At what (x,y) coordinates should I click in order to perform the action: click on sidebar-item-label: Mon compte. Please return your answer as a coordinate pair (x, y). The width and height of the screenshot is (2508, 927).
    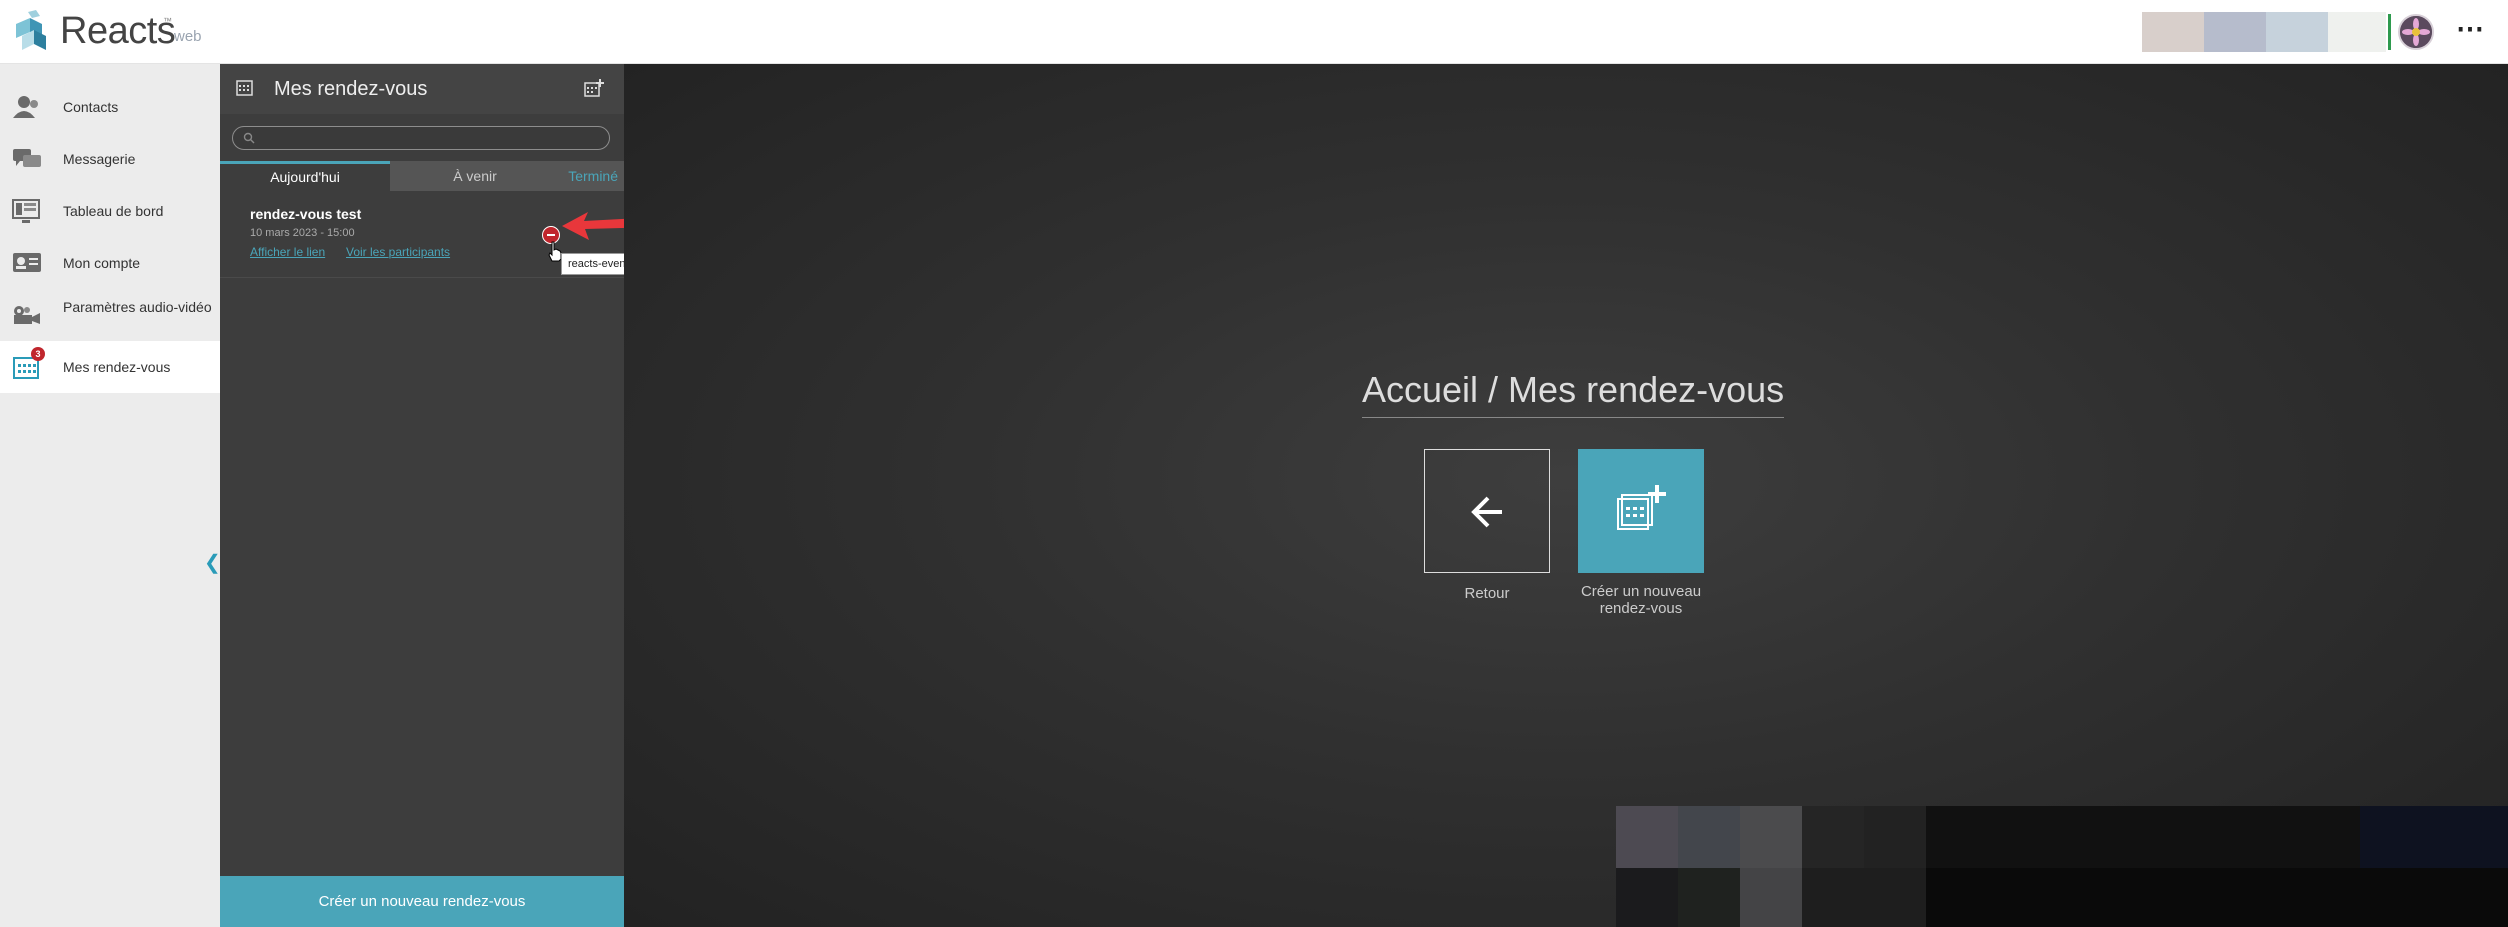
    Looking at the image, I should click on (102, 263).